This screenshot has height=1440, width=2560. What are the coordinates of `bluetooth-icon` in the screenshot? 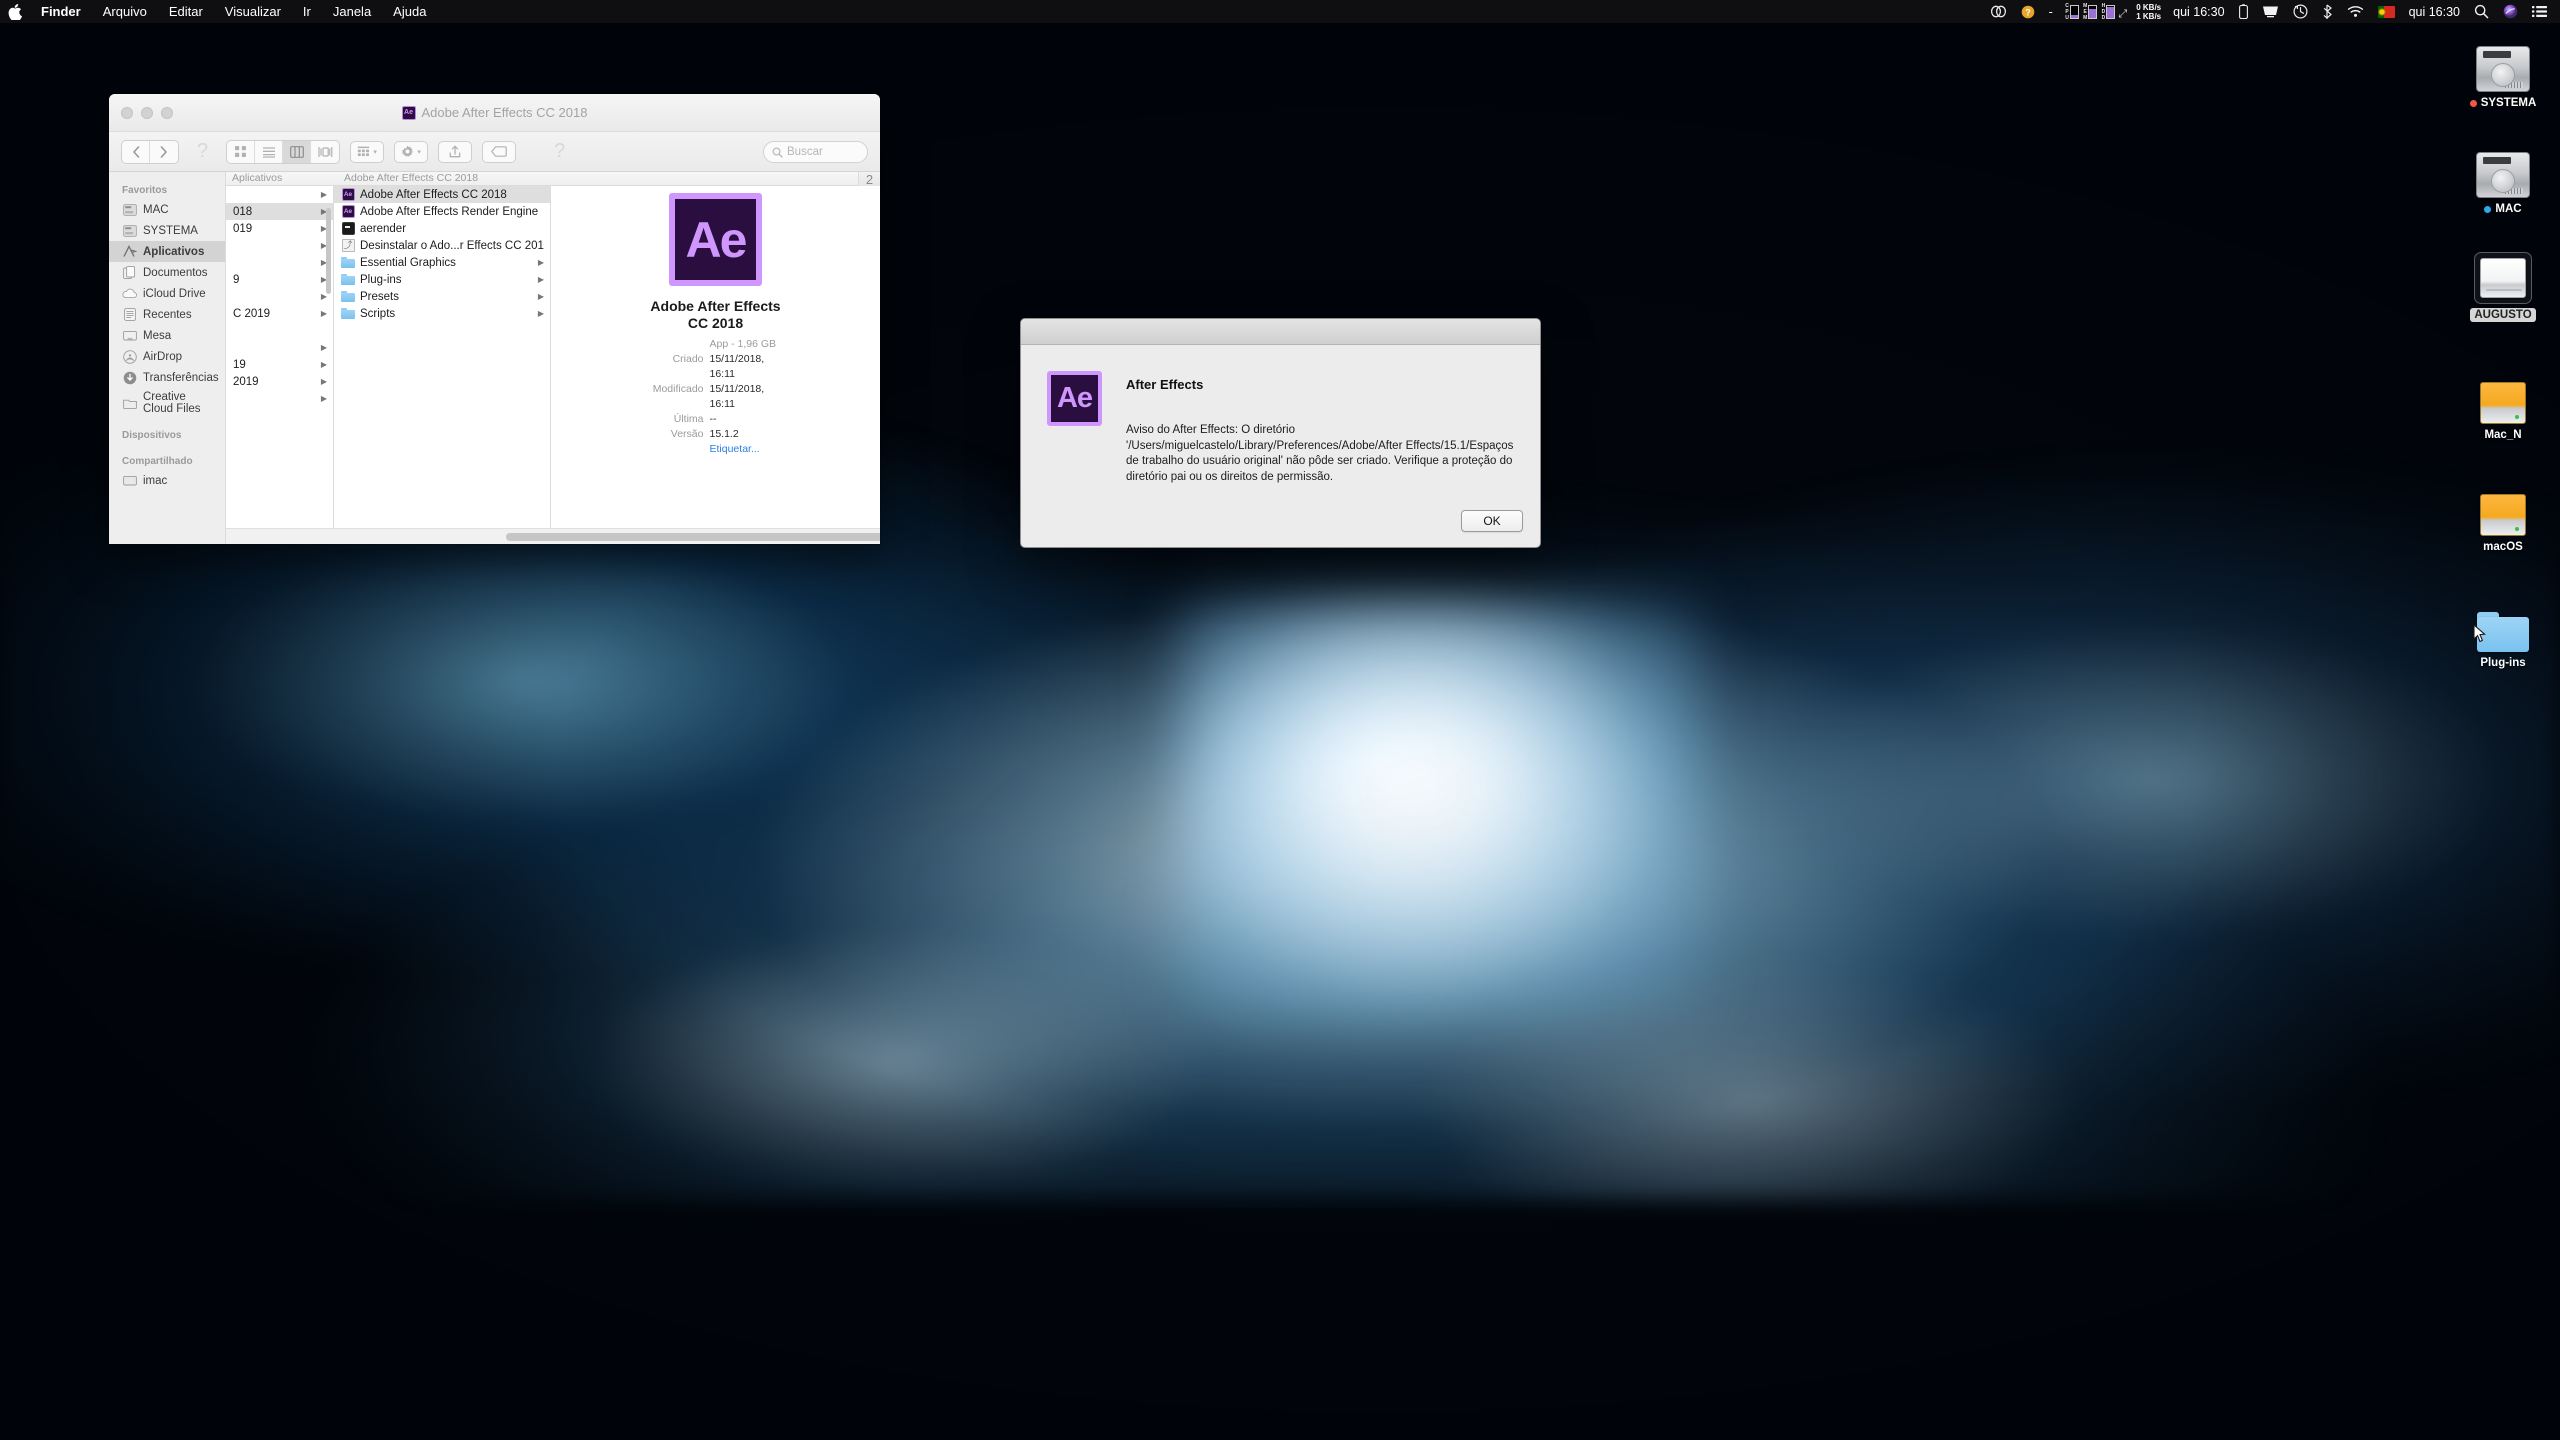 It's located at (2327, 11).